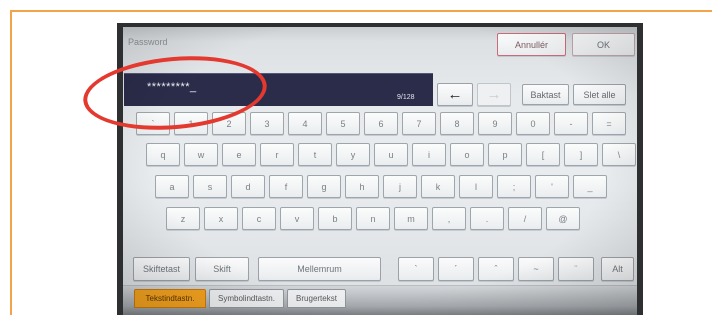 Image resolution: width=712 pixels, height=315 pixels. I want to click on password-label: Password, so click(148, 42).